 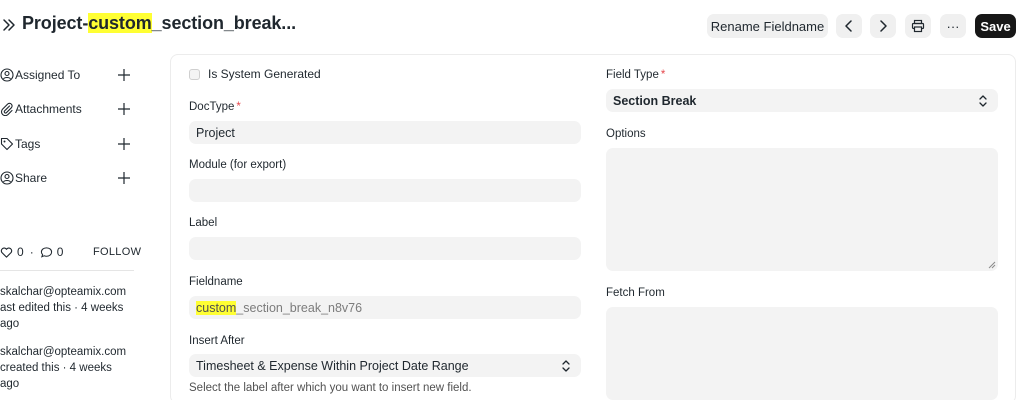 What do you see at coordinates (46, 252) in the screenshot?
I see `comment-icon` at bounding box center [46, 252].